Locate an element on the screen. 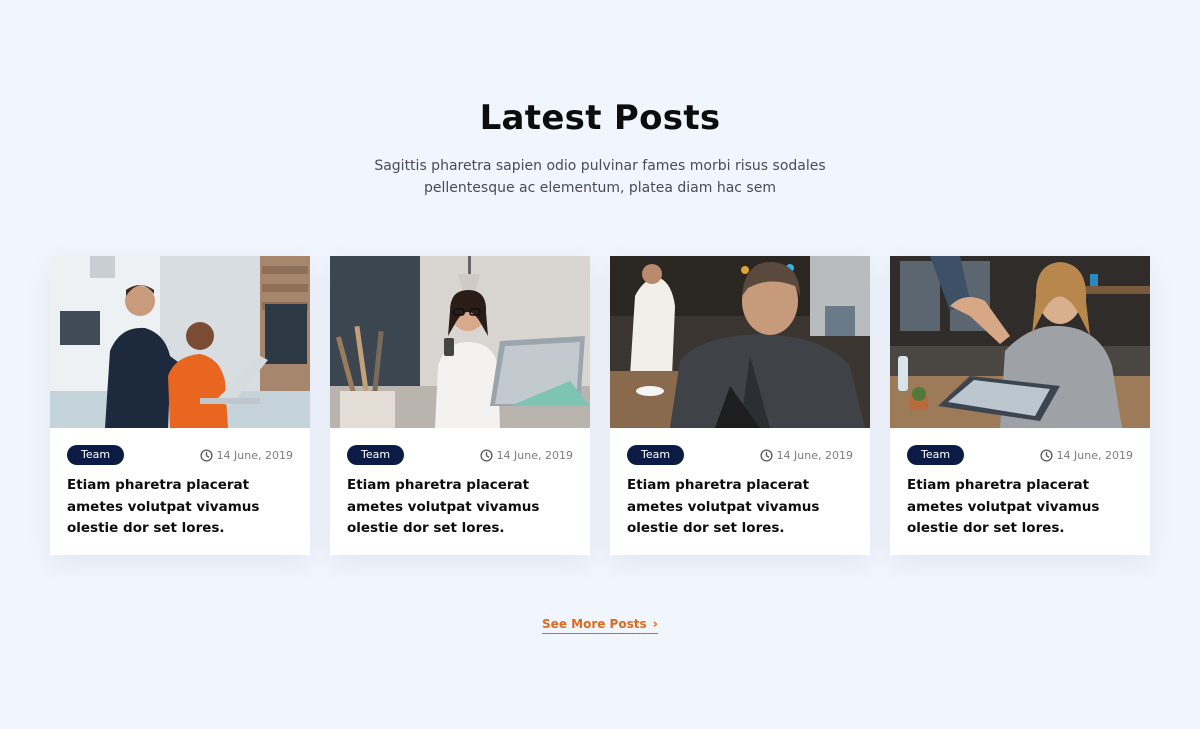 The height and width of the screenshot is (729, 1200). see-more-container: See More Posts › is located at coordinates (600, 623).